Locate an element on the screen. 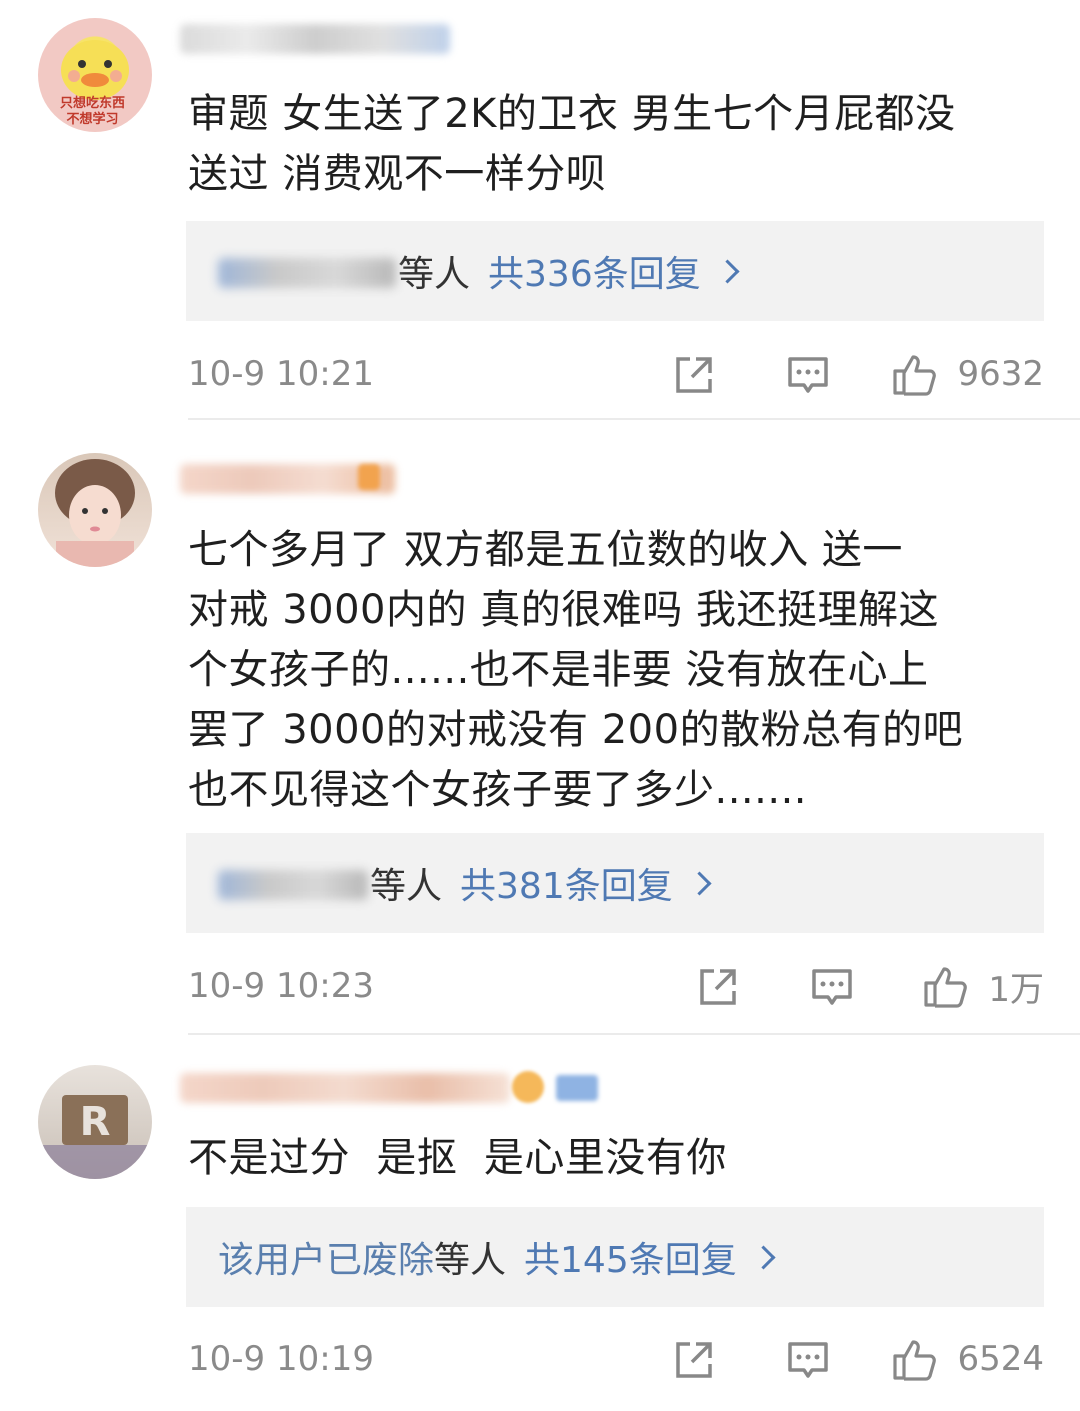 The height and width of the screenshot is (1411, 1080). like-button: 9632 is located at coordinates (967, 374).